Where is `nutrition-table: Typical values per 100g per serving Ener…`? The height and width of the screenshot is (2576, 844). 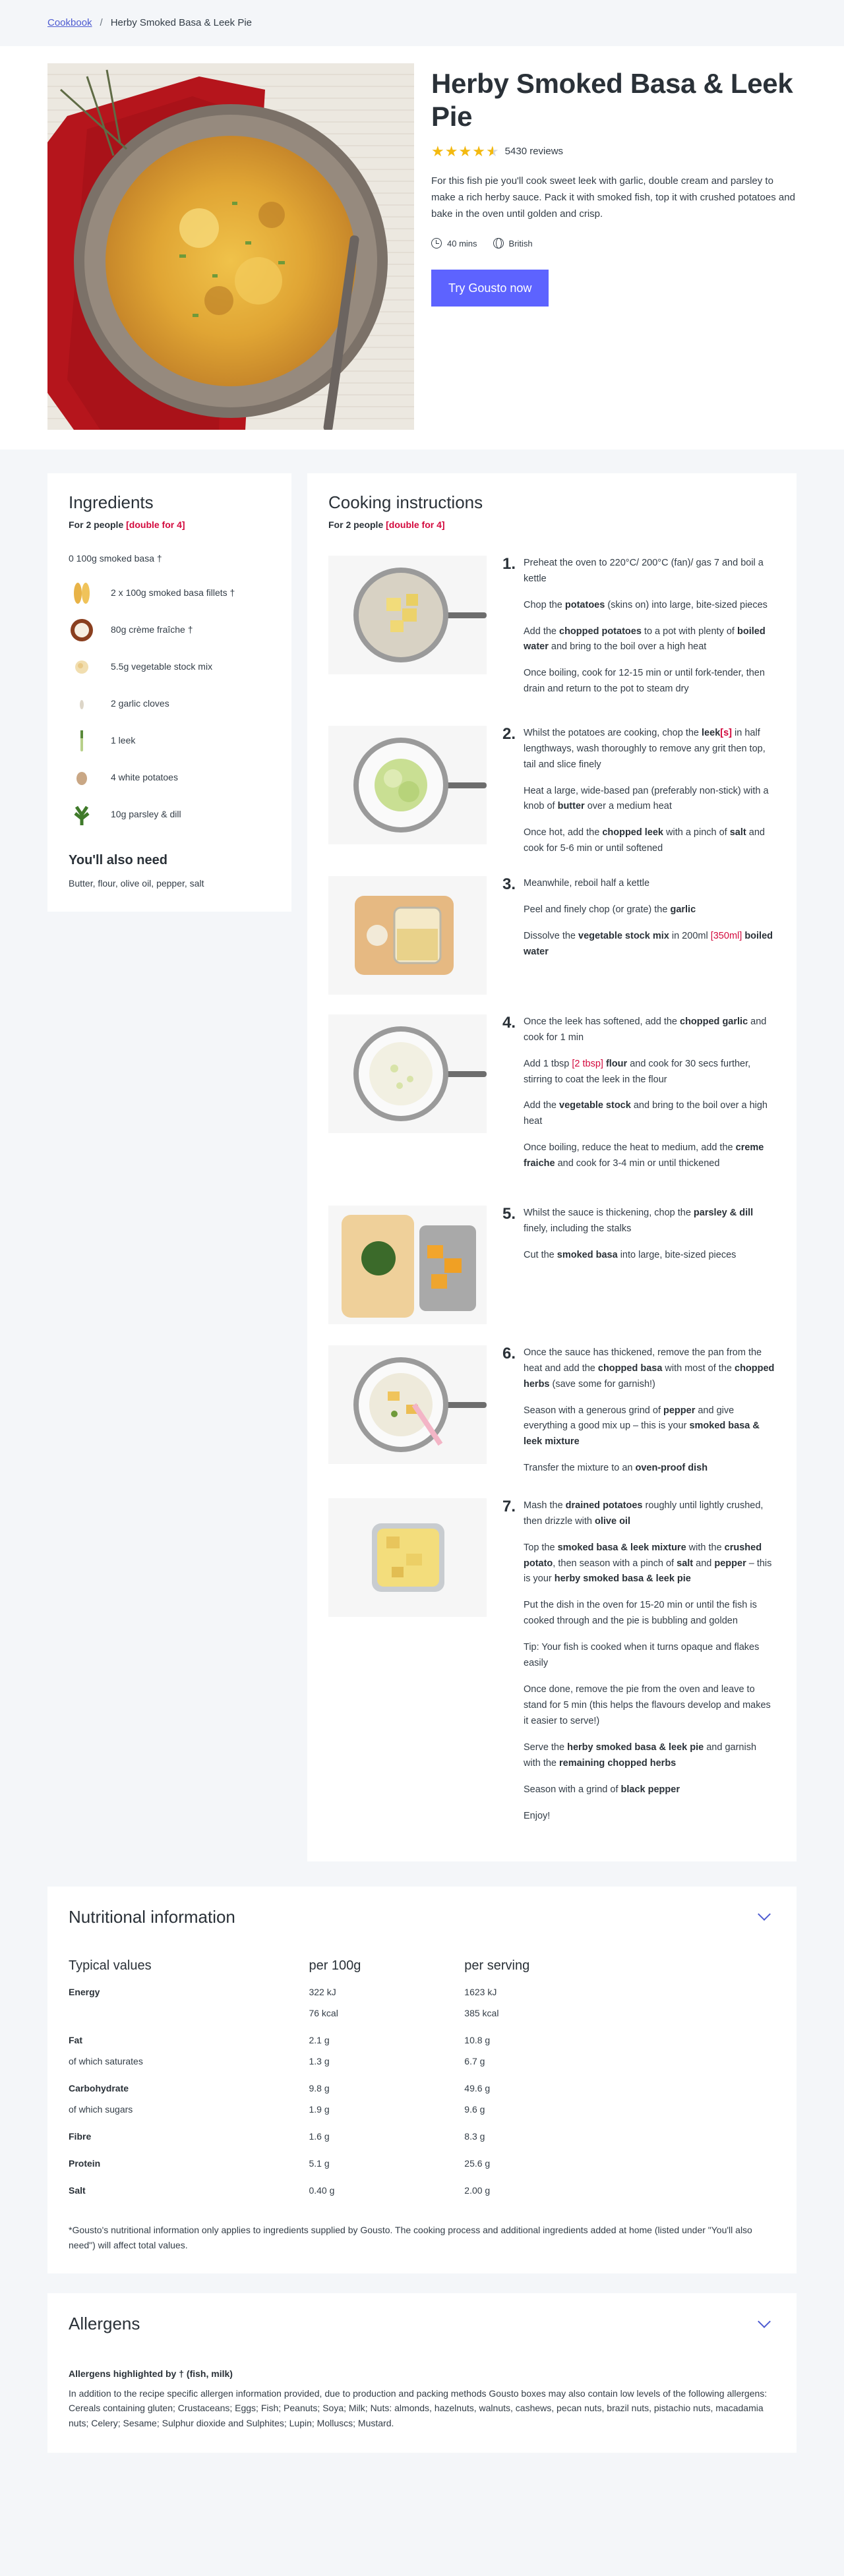
nutrition-table: Typical values per 100g per serving Ener… is located at coordinates (422, 2079).